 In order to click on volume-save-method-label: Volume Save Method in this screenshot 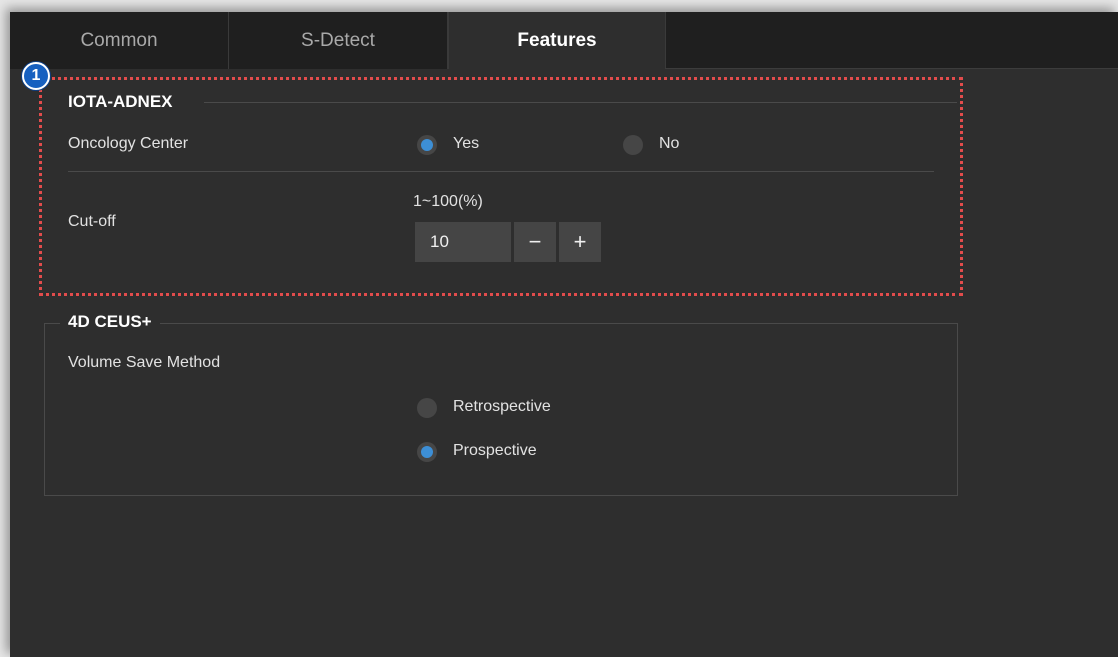, I will do `click(144, 362)`.